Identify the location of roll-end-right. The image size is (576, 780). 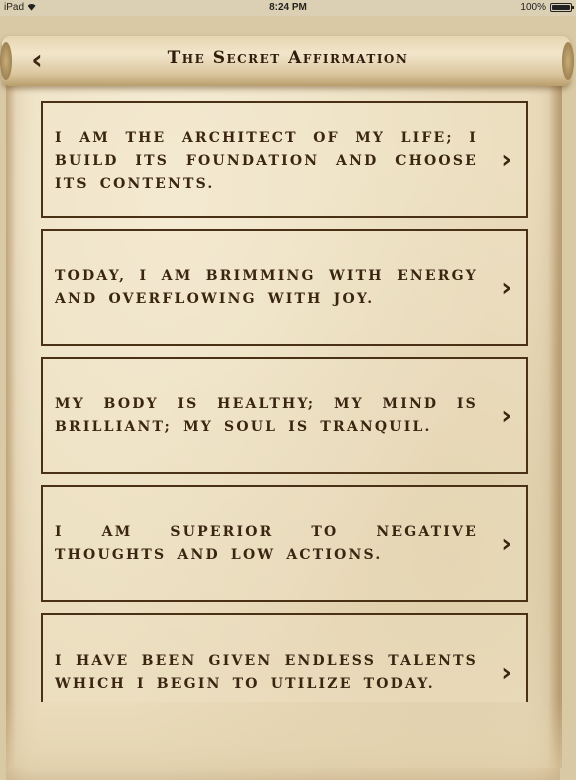
(568, 61).